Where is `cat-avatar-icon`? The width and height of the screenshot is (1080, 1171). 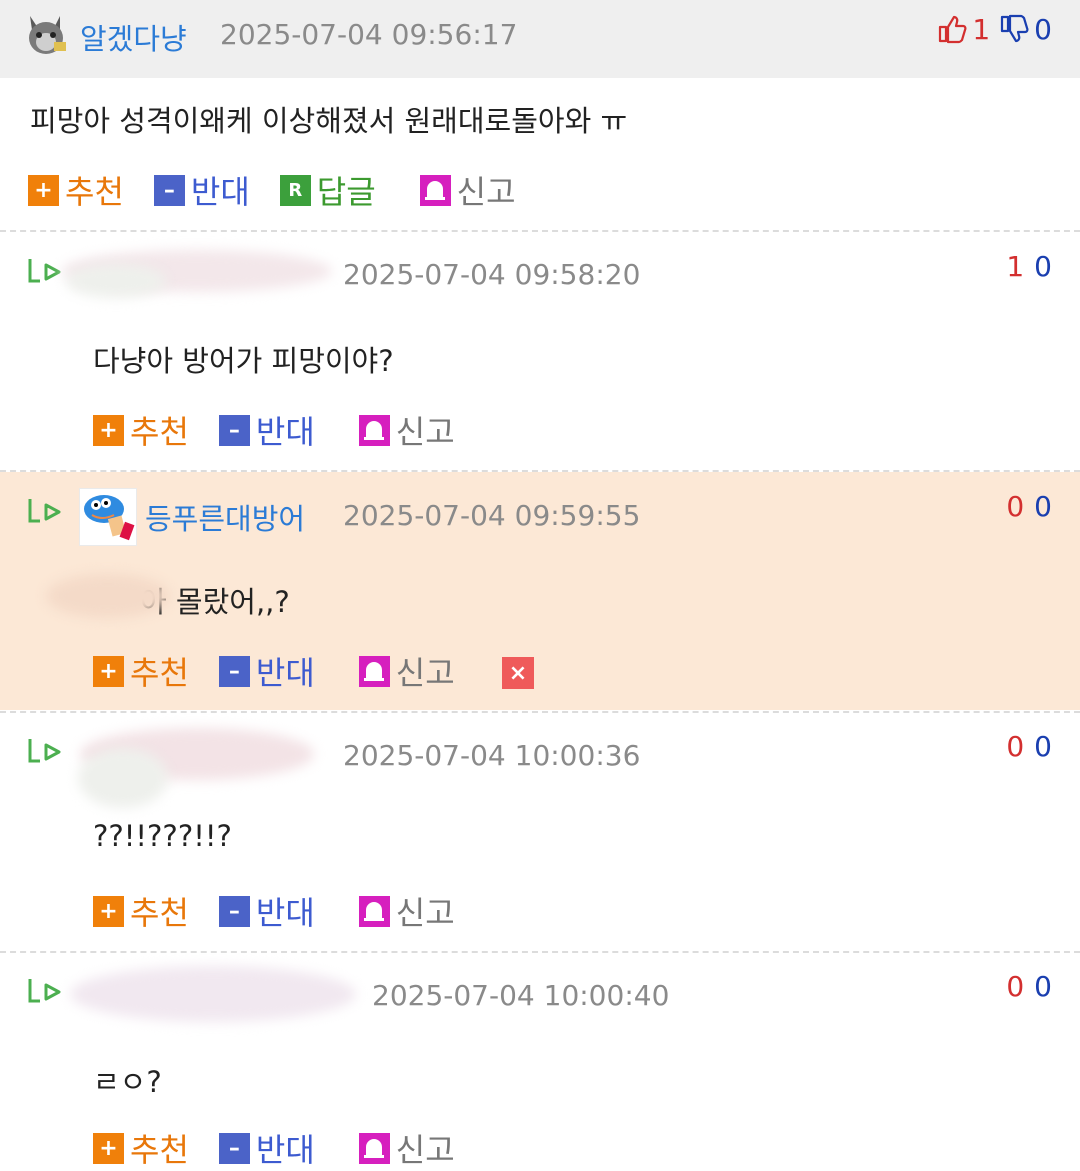 cat-avatar-icon is located at coordinates (46, 35).